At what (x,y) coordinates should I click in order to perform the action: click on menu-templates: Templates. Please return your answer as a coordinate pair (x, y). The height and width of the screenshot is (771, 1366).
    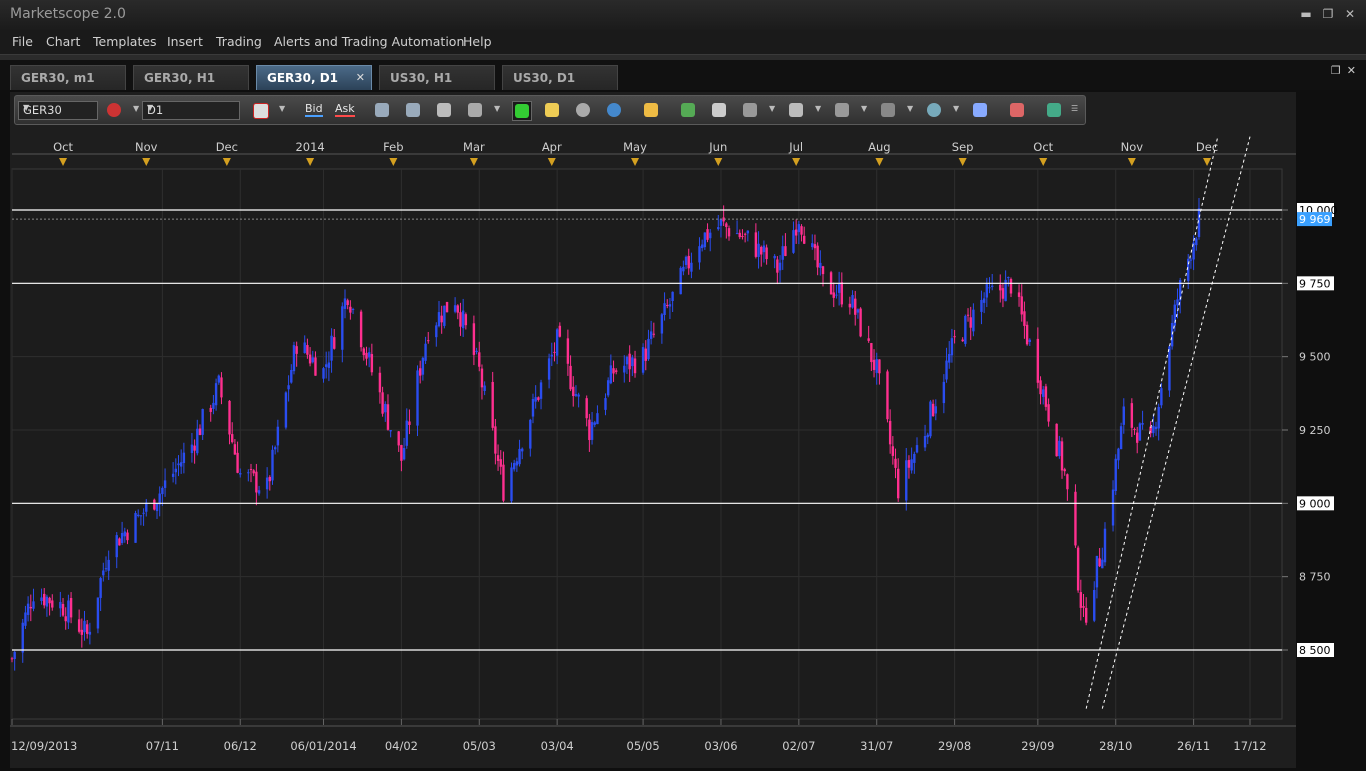
    Looking at the image, I should click on (125, 41).